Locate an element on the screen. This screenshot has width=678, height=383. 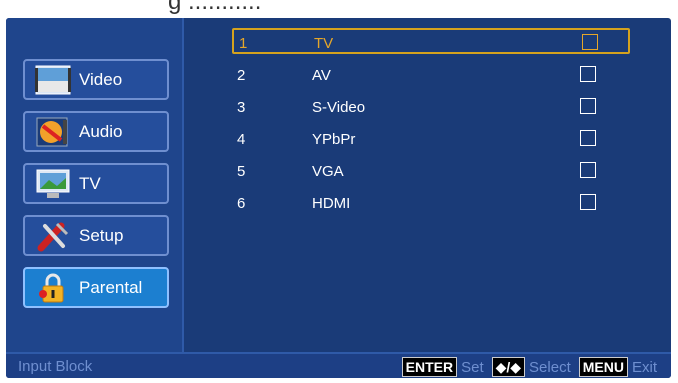
row-label: VGA is located at coordinates (328, 171).